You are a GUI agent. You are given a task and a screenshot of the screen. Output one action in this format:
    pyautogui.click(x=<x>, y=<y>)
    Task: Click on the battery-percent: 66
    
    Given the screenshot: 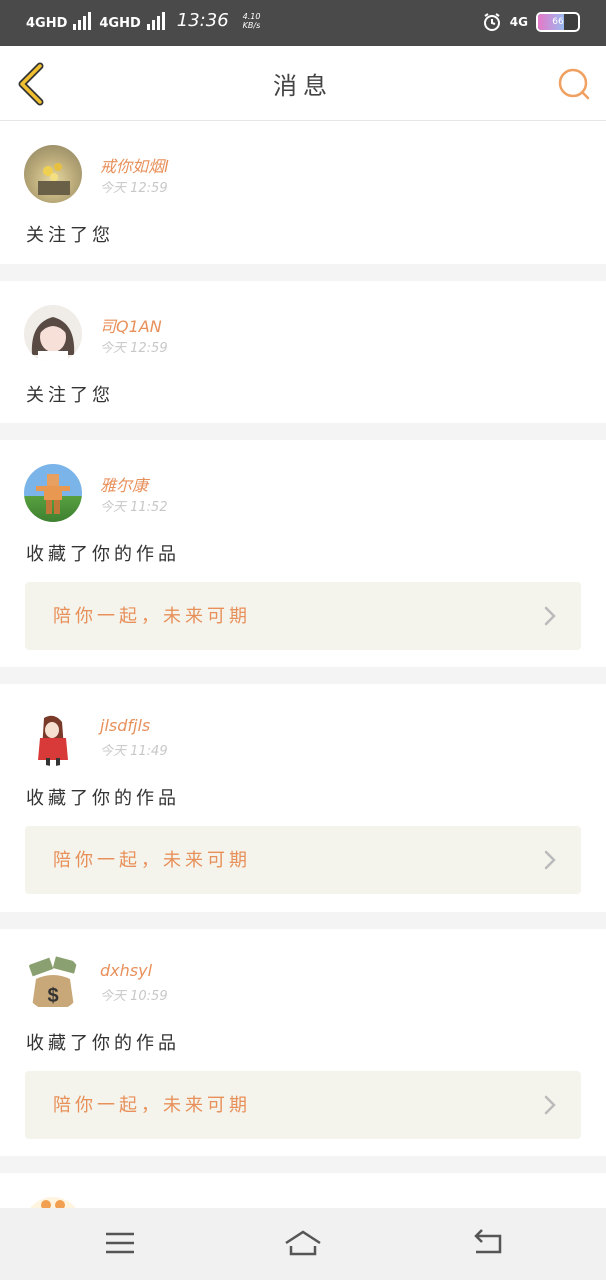 What is the action you would take?
    pyautogui.click(x=558, y=22)
    